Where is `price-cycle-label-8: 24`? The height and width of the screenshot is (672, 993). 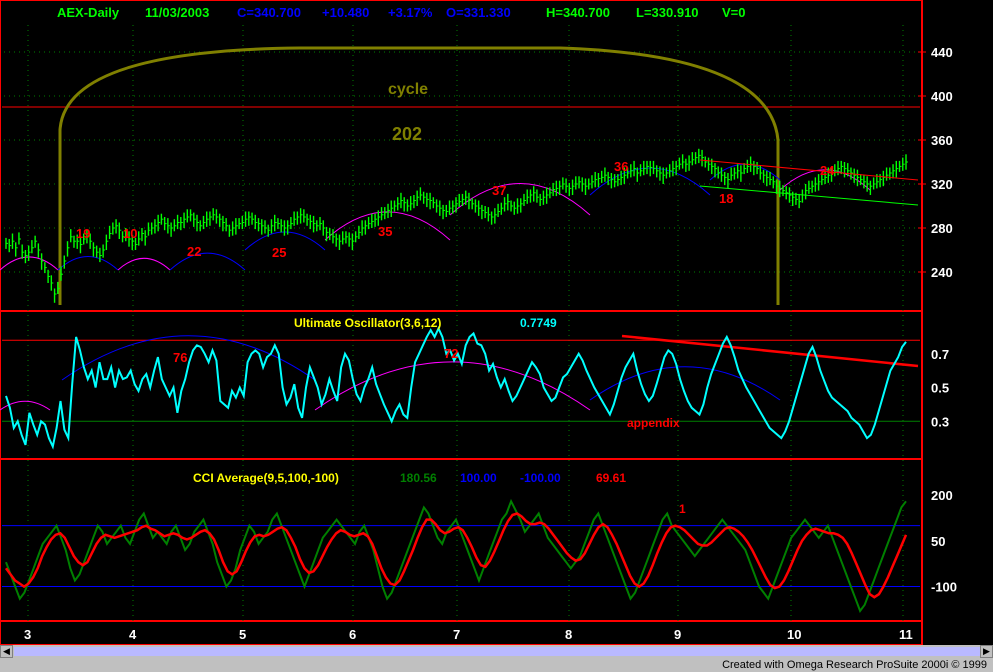
price-cycle-label-8: 24 is located at coordinates (827, 170).